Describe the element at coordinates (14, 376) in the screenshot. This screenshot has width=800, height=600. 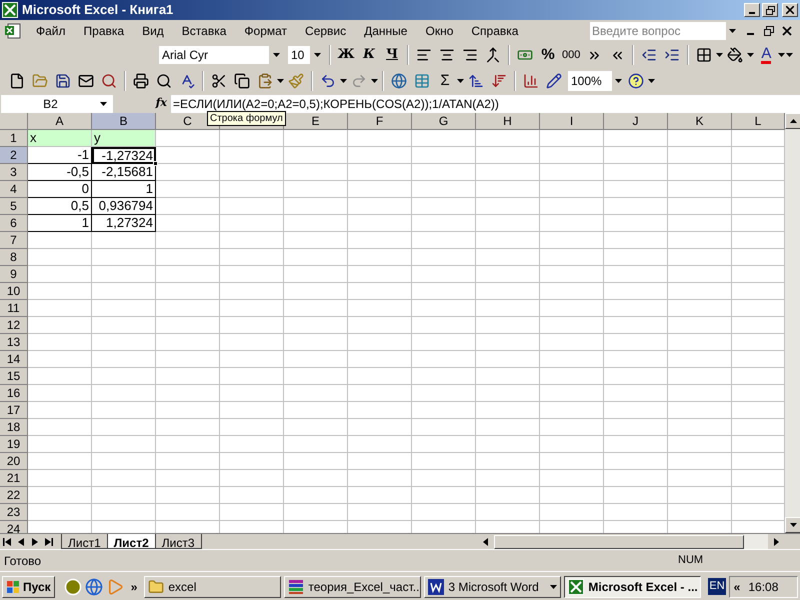
I see `row-header: 15` at that location.